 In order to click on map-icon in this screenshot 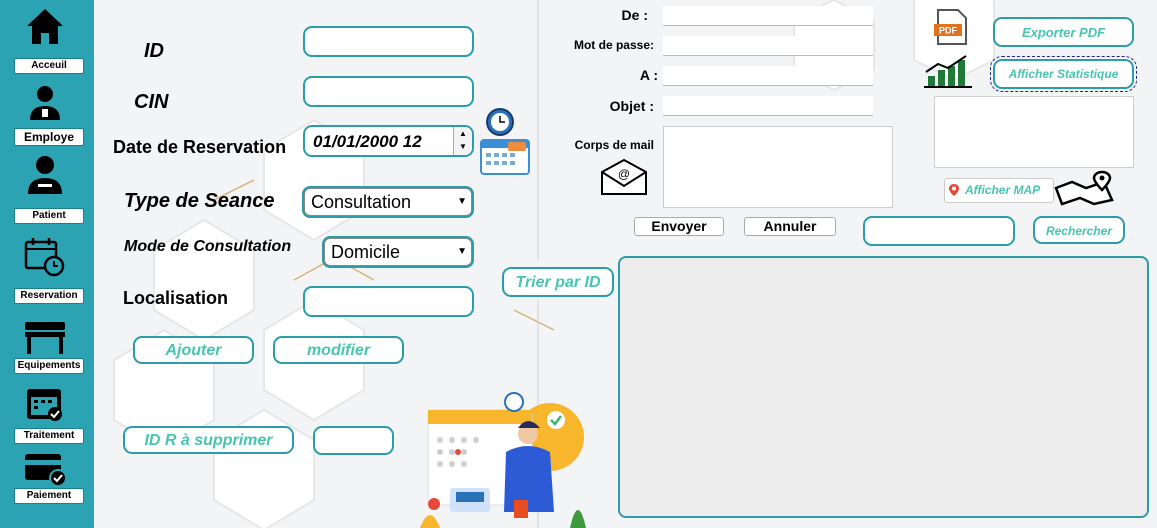, I will do `click(1084, 188)`.